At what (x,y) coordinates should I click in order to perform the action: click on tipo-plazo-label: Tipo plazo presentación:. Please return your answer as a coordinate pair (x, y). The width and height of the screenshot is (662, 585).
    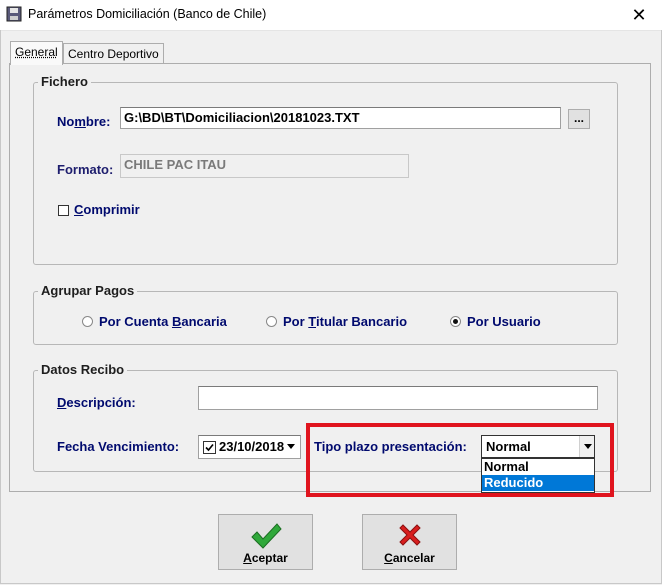
    Looking at the image, I should click on (390, 446).